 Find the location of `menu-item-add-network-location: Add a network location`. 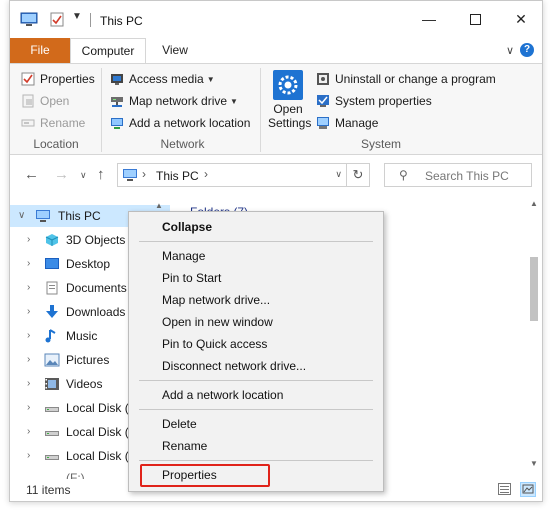

menu-item-add-network-location: Add a network location is located at coordinates (256, 395).